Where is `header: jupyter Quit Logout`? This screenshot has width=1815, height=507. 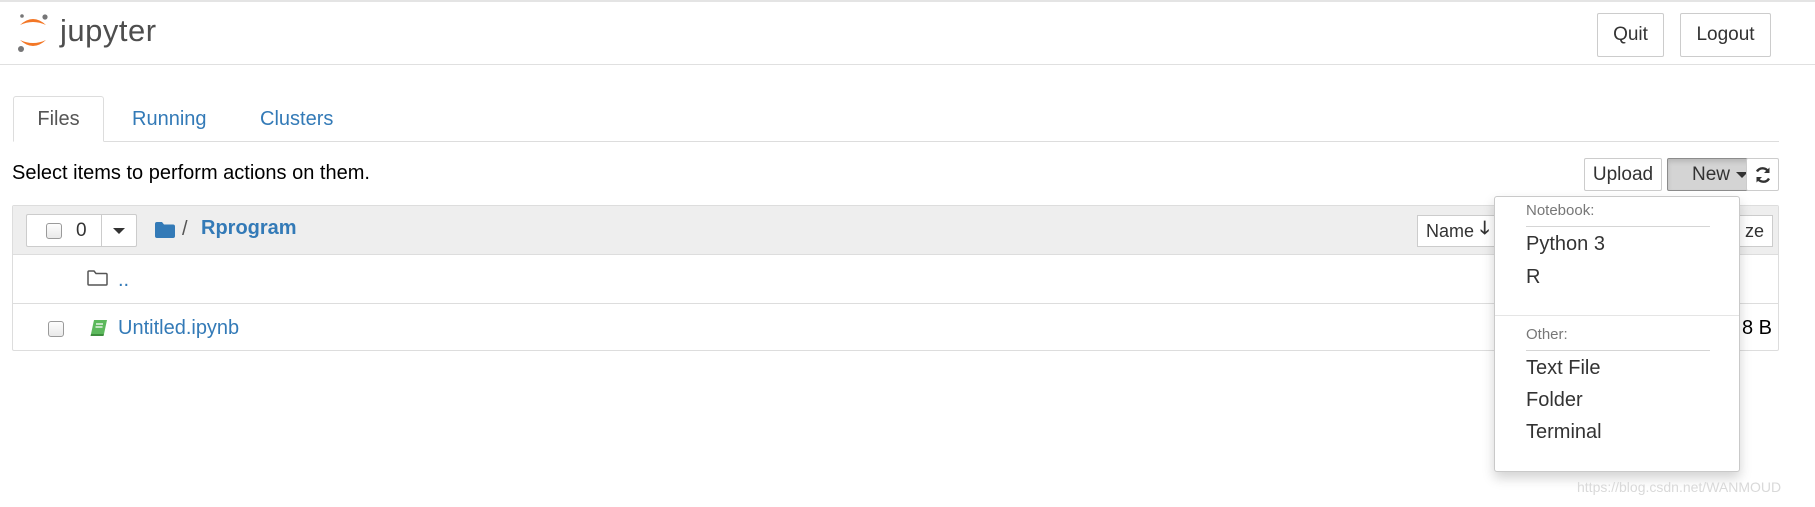
header: jupyter Quit Logout is located at coordinates (907, 32).